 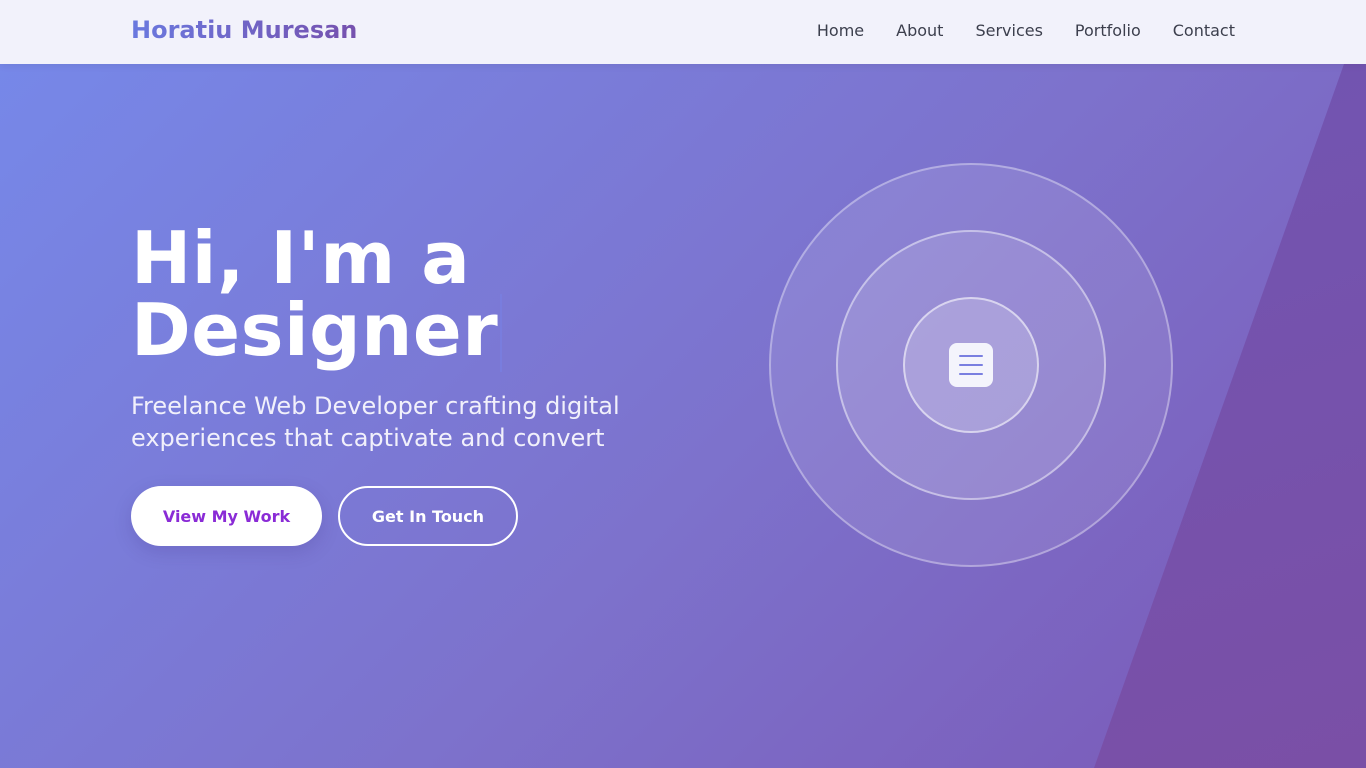 What do you see at coordinates (501, 333) in the screenshot?
I see `typing-cursor` at bounding box center [501, 333].